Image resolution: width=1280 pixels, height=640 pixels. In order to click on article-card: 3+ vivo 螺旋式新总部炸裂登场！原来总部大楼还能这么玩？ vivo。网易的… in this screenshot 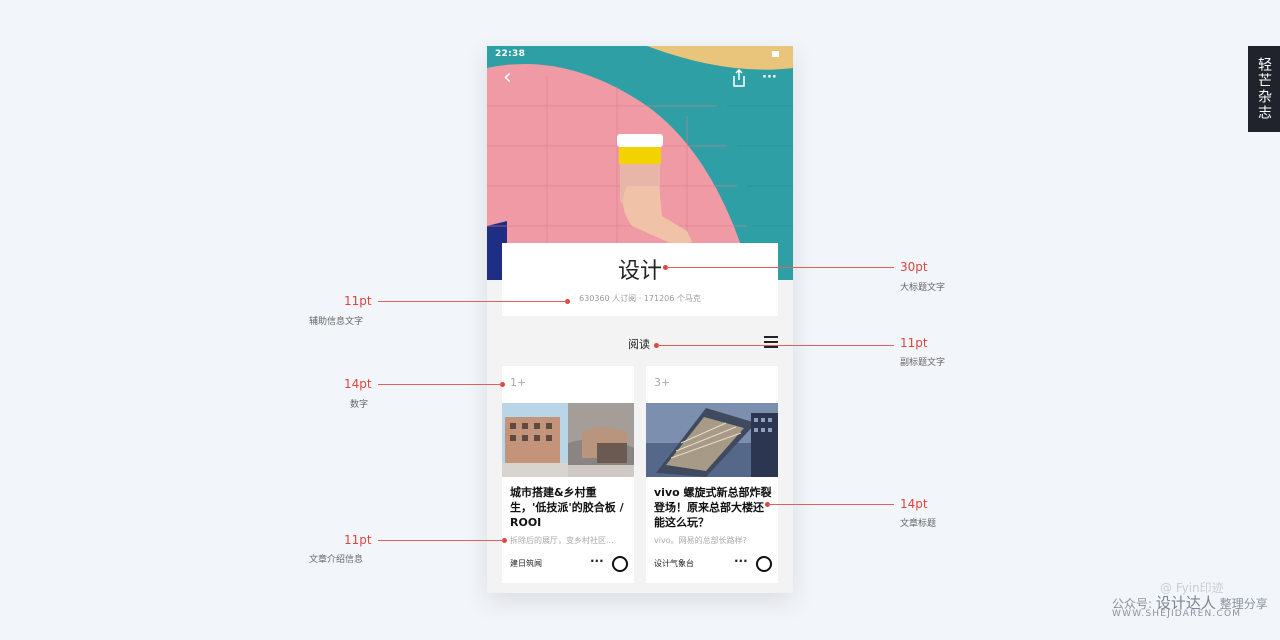, I will do `click(712, 474)`.